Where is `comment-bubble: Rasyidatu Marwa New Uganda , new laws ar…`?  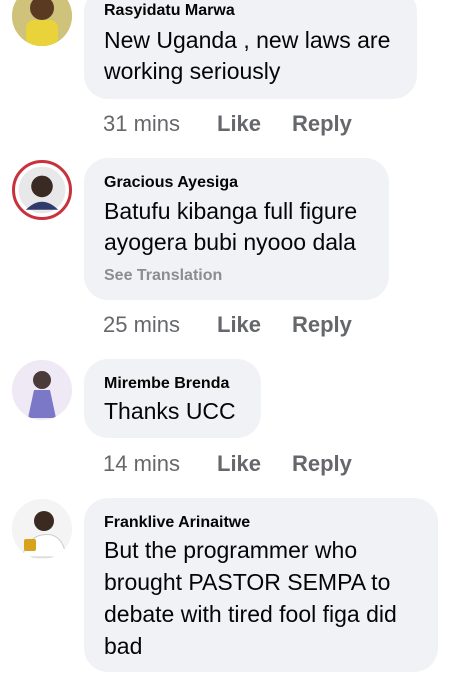 comment-bubble: Rasyidatu Marwa New Uganda , new laws ar… is located at coordinates (250, 49).